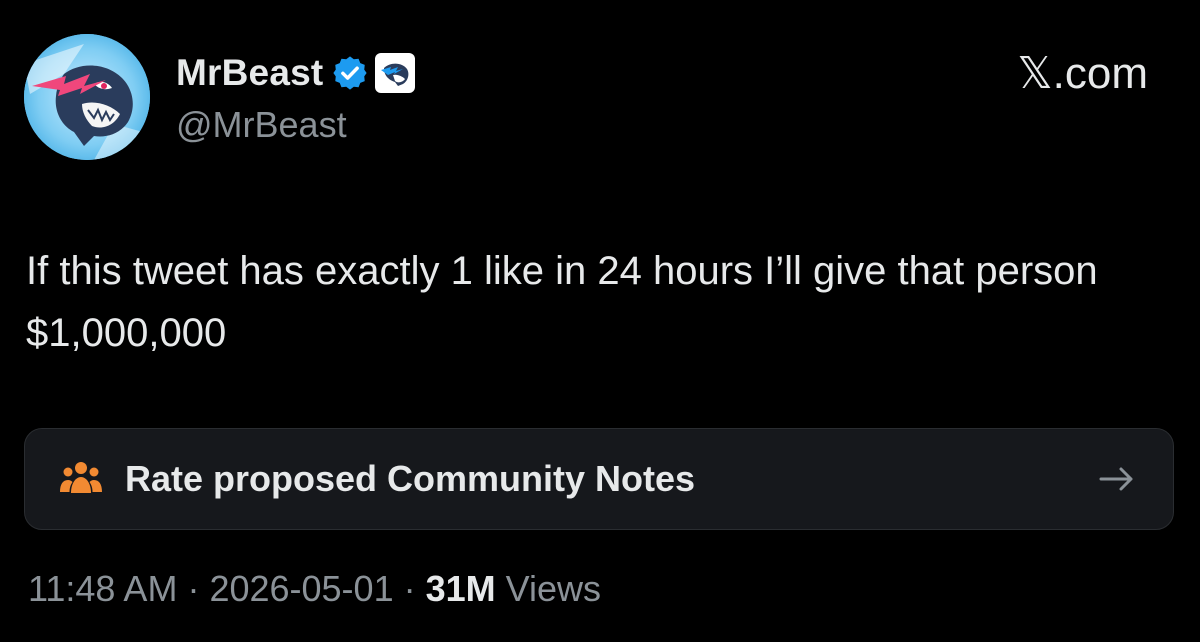 The width and height of the screenshot is (1200, 642). I want to click on arrow-right-icon, so click(1117, 479).